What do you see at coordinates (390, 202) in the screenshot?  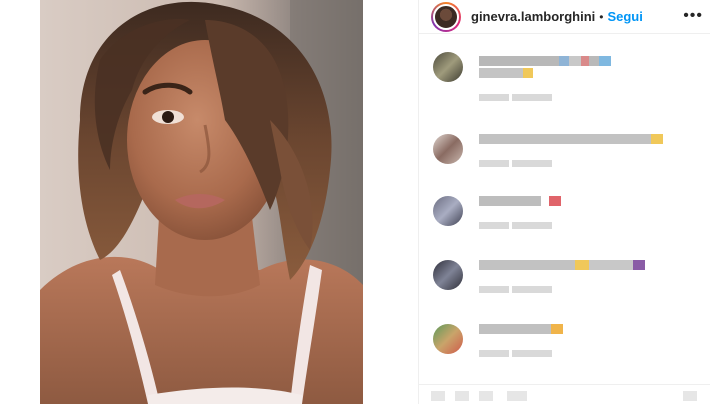 I see `layout-gap` at bounding box center [390, 202].